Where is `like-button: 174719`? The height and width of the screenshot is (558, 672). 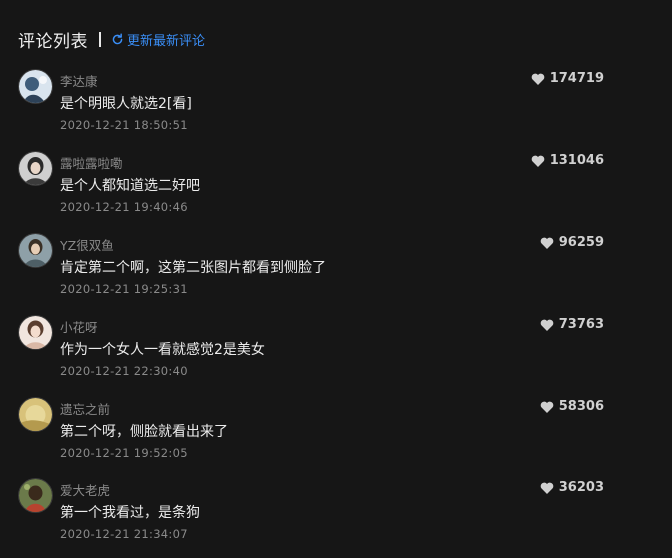
like-button: 174719 is located at coordinates (567, 78).